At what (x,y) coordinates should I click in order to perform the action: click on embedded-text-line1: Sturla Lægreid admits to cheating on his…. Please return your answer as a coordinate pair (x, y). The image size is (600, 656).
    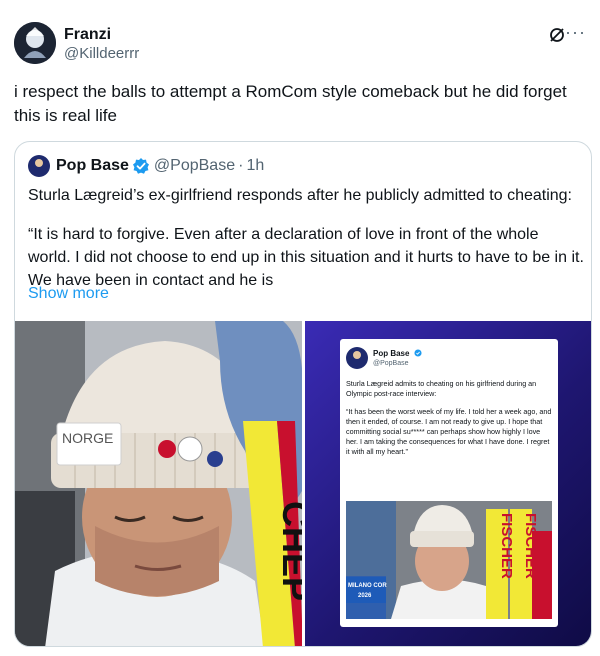
    Looking at the image, I should click on (441, 388).